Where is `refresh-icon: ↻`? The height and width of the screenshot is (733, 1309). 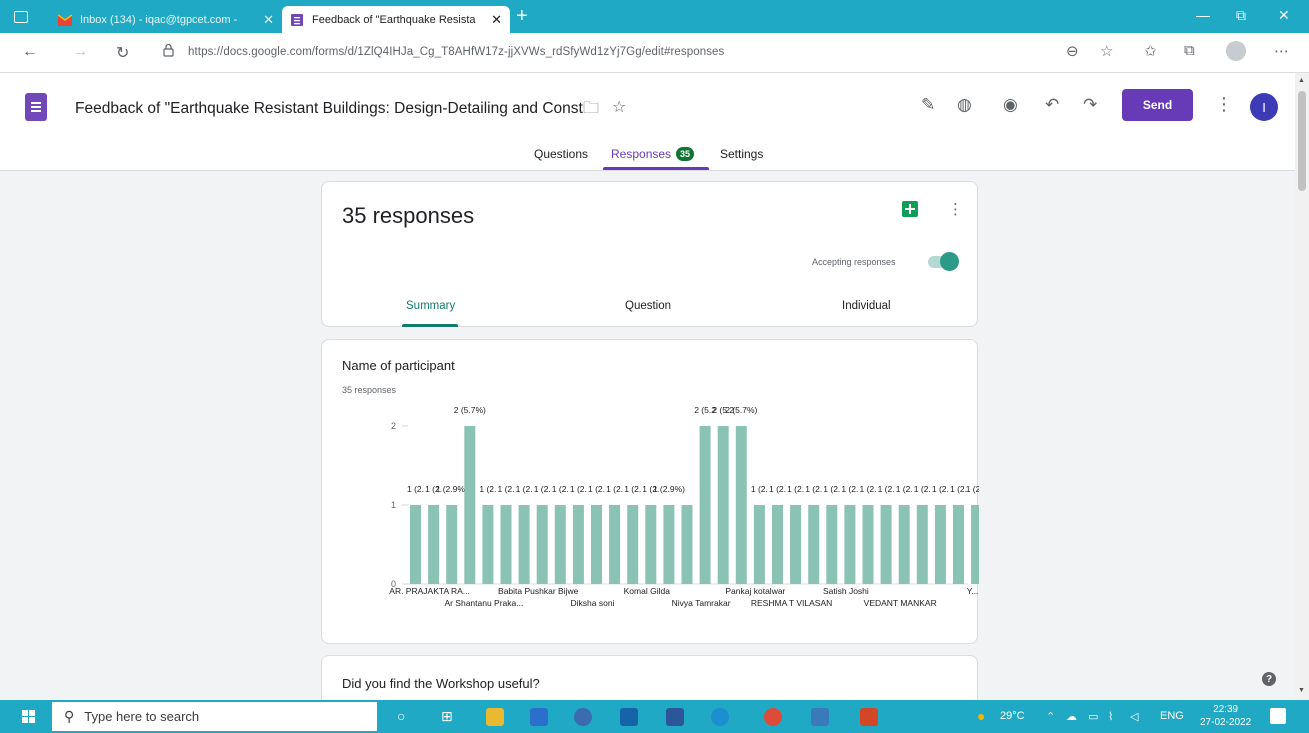
refresh-icon: ↻ is located at coordinates (122, 53).